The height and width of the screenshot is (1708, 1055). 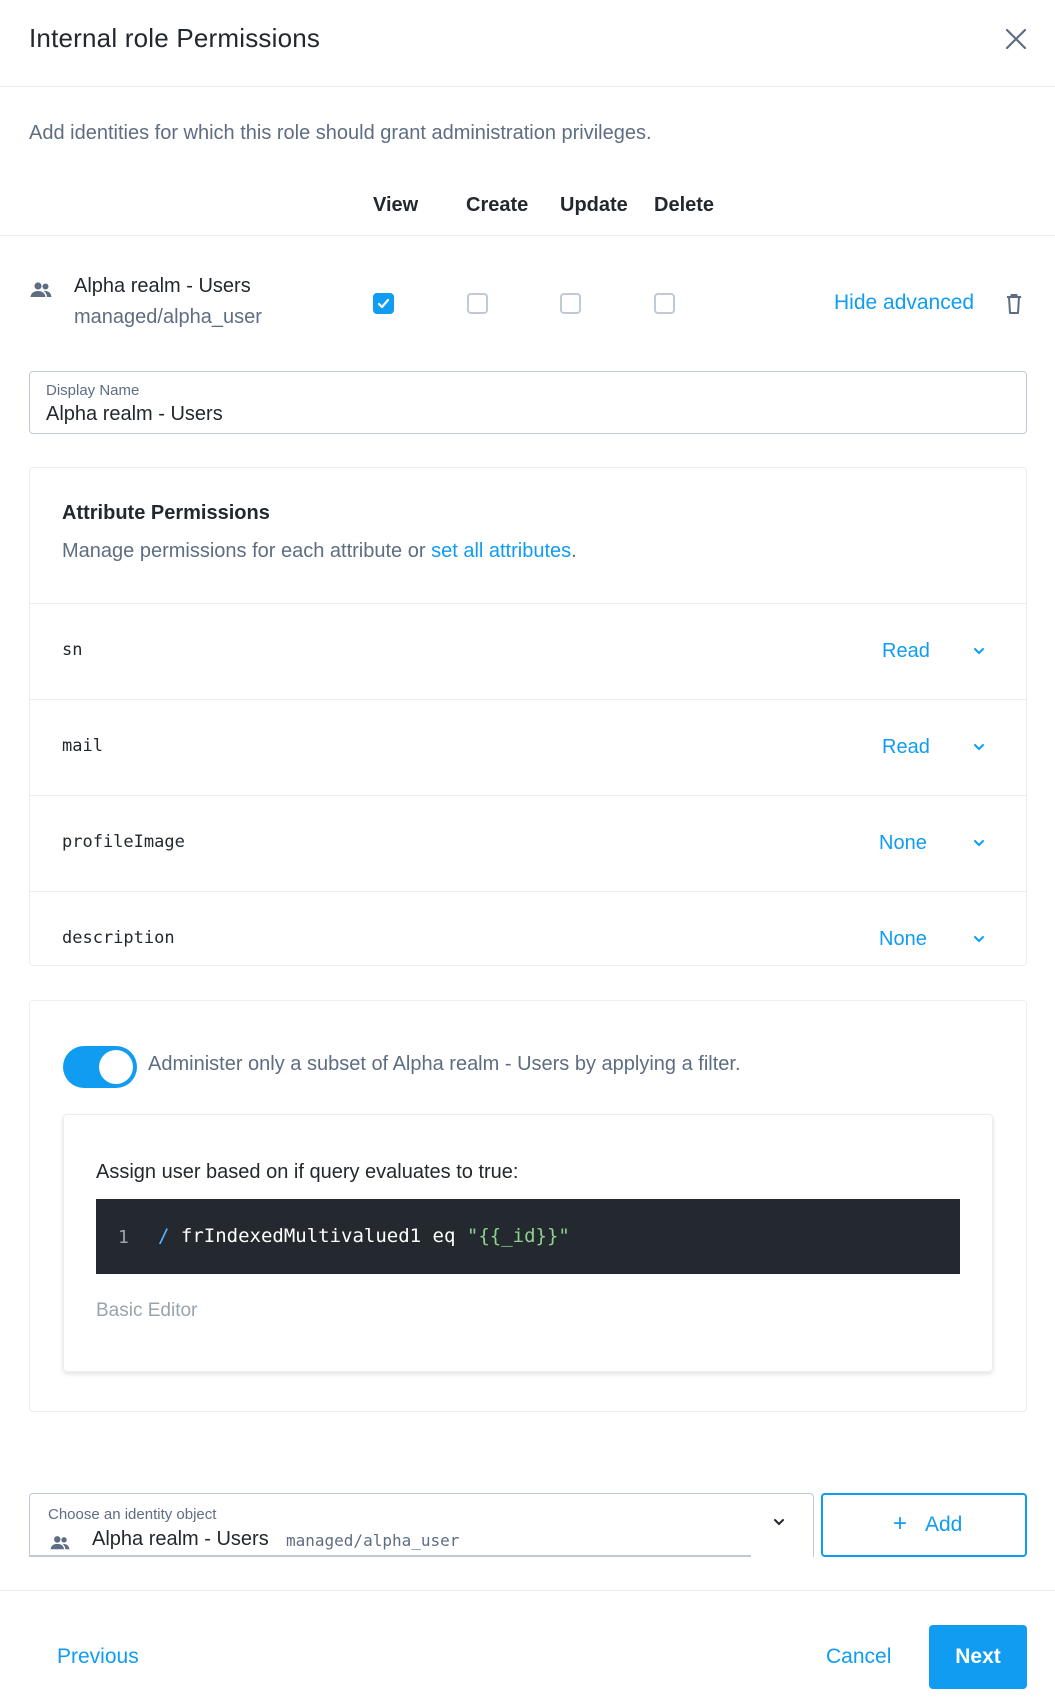 What do you see at coordinates (180, 1539) in the screenshot?
I see `choose-identity-name: Alpha realm - Users` at bounding box center [180, 1539].